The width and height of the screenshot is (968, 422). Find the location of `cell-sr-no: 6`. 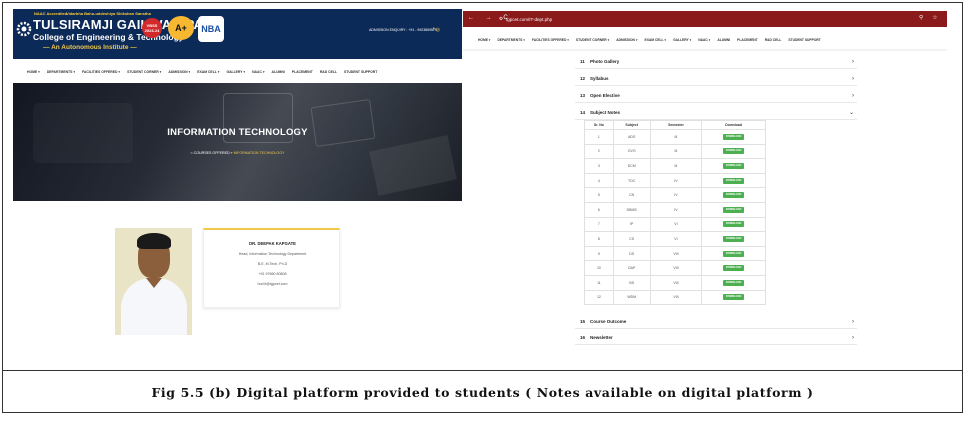

cell-sr-no: 6 is located at coordinates (599, 209).